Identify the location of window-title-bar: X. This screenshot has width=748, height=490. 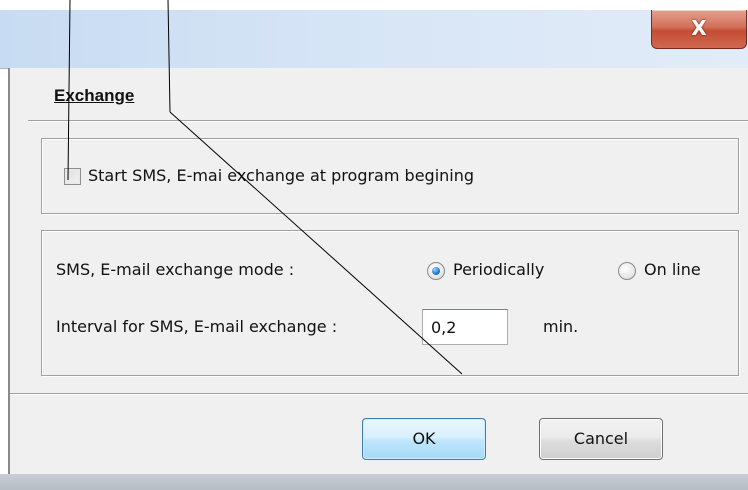
(374, 39).